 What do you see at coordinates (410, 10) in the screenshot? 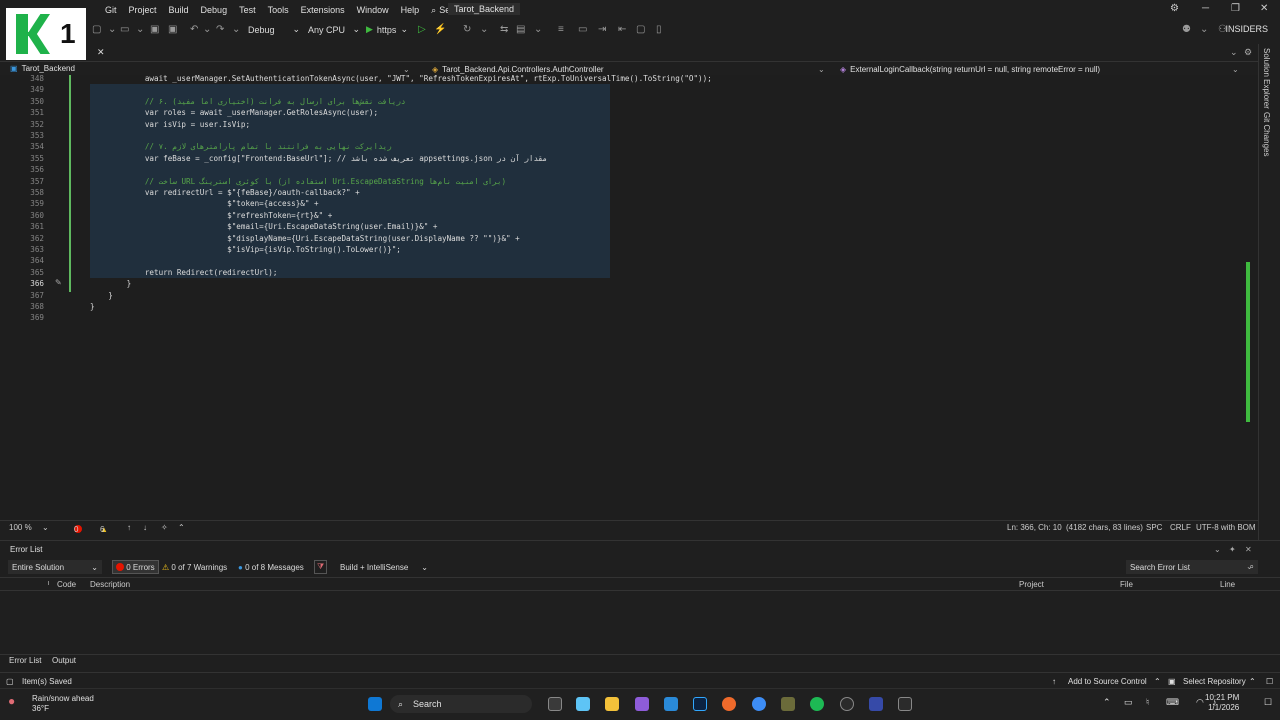
I see `menu-help: Help` at bounding box center [410, 10].